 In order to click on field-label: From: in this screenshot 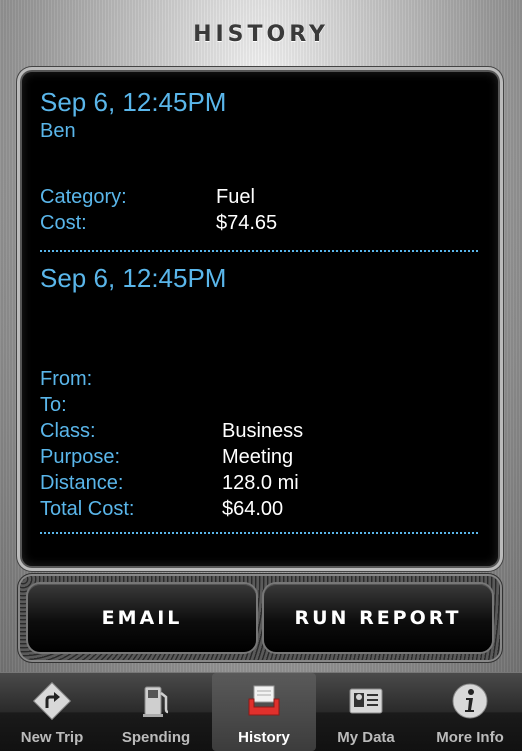, I will do `click(66, 379)`.